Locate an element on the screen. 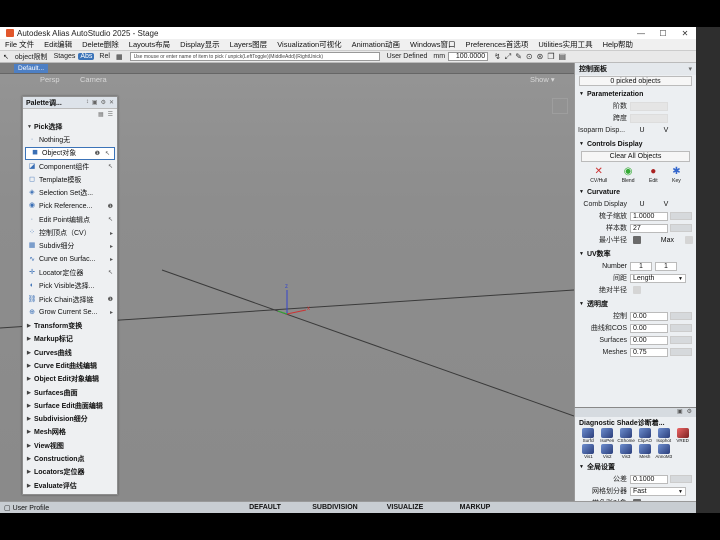 The image size is (720, 540). menu-display: Display显示 is located at coordinates (200, 44).